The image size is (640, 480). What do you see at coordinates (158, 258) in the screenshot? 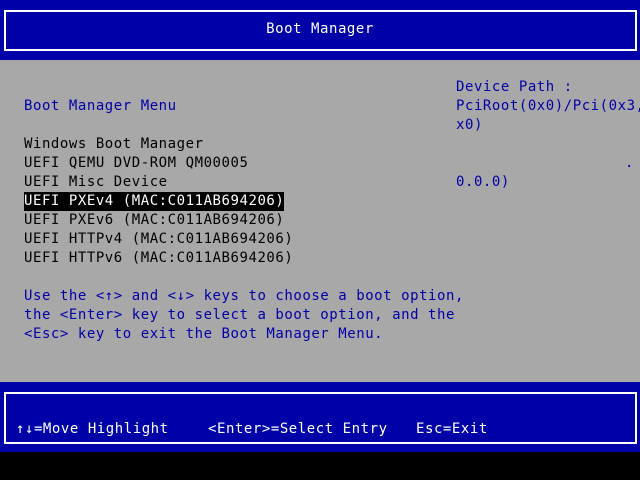
I see `boot-option-httpv6: UEFI HTTPv6 (MAC:C011AB694206)` at bounding box center [158, 258].